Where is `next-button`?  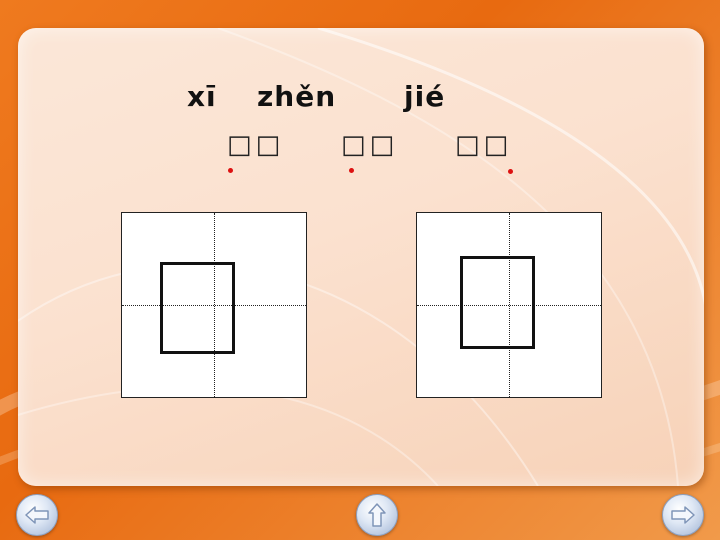
next-button is located at coordinates (683, 515).